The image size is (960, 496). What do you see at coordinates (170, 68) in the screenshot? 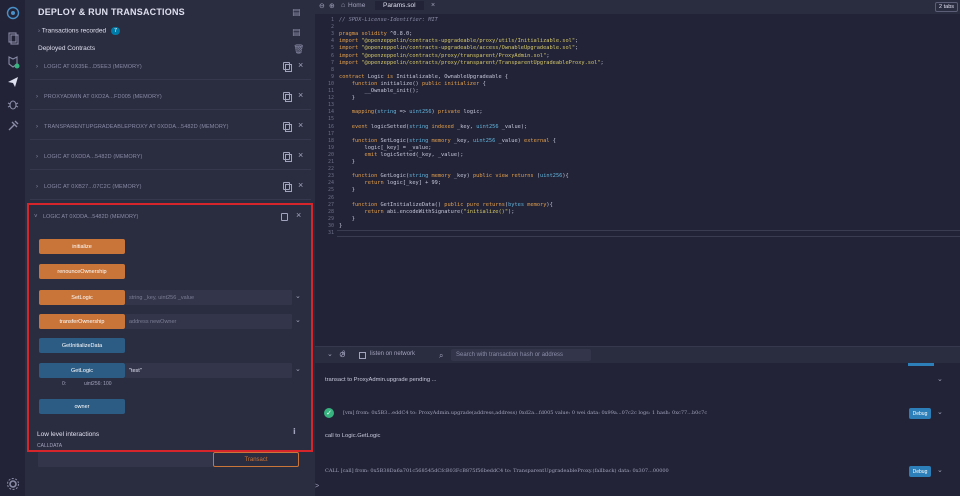
I see `deployed-contract: › LOGIC AT 0X35E...D5EE3 (MEMORY) ×` at bounding box center [170, 68].